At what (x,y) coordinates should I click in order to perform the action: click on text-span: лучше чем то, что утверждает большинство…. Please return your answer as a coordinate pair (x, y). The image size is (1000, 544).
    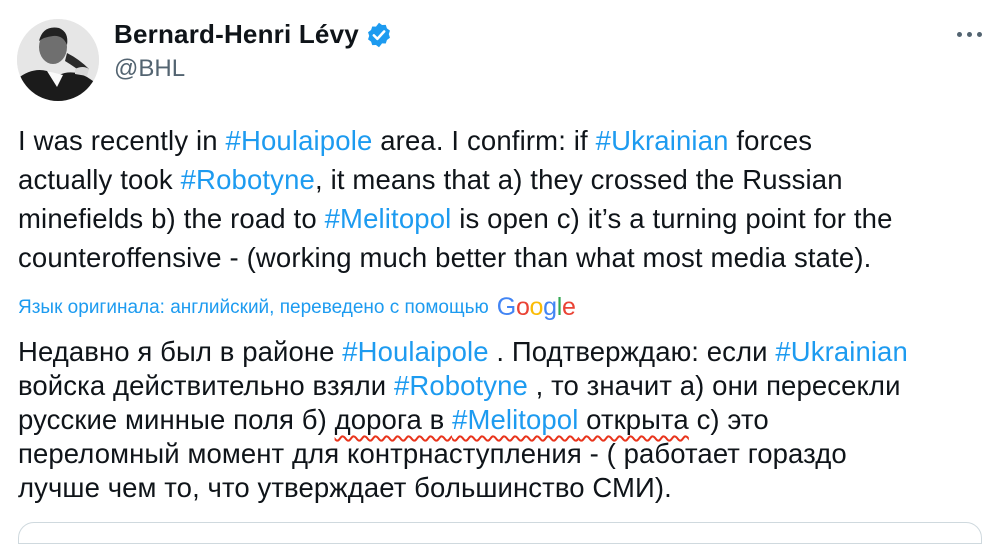
    Looking at the image, I should click on (345, 487).